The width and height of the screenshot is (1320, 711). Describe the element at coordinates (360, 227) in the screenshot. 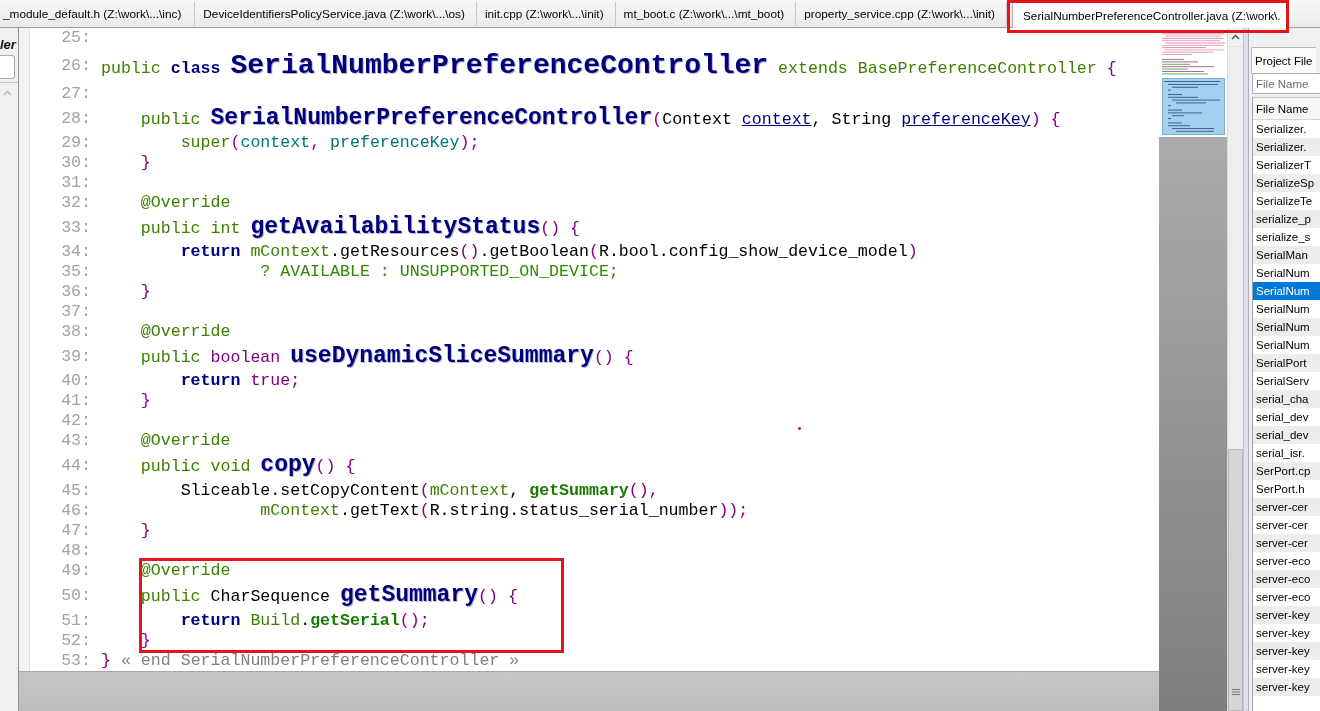

I see `code-line: public int getAvailabilityStatus() {` at that location.